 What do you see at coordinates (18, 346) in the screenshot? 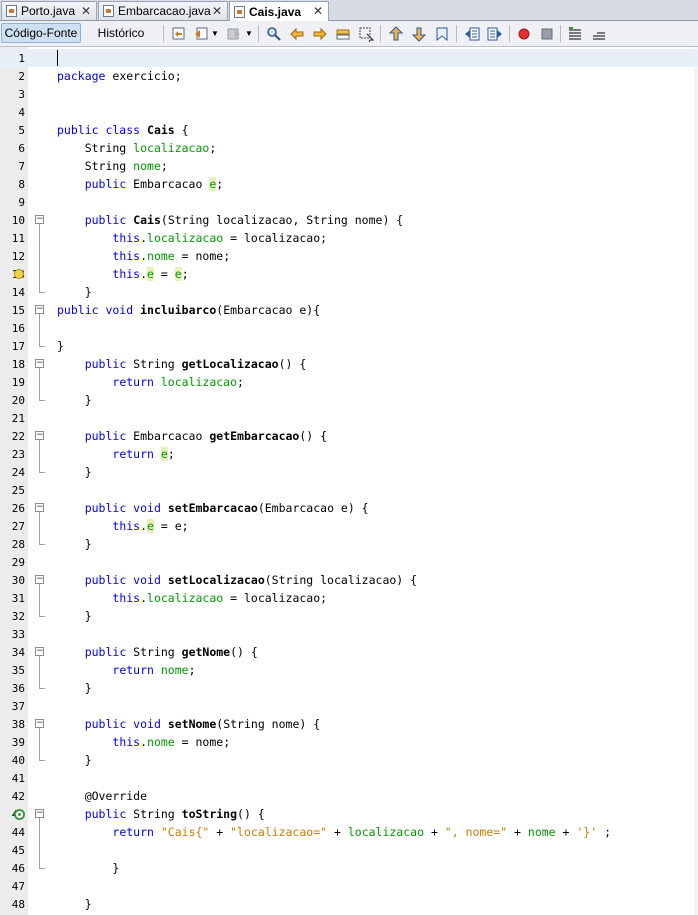
I see `line-number: 17` at bounding box center [18, 346].